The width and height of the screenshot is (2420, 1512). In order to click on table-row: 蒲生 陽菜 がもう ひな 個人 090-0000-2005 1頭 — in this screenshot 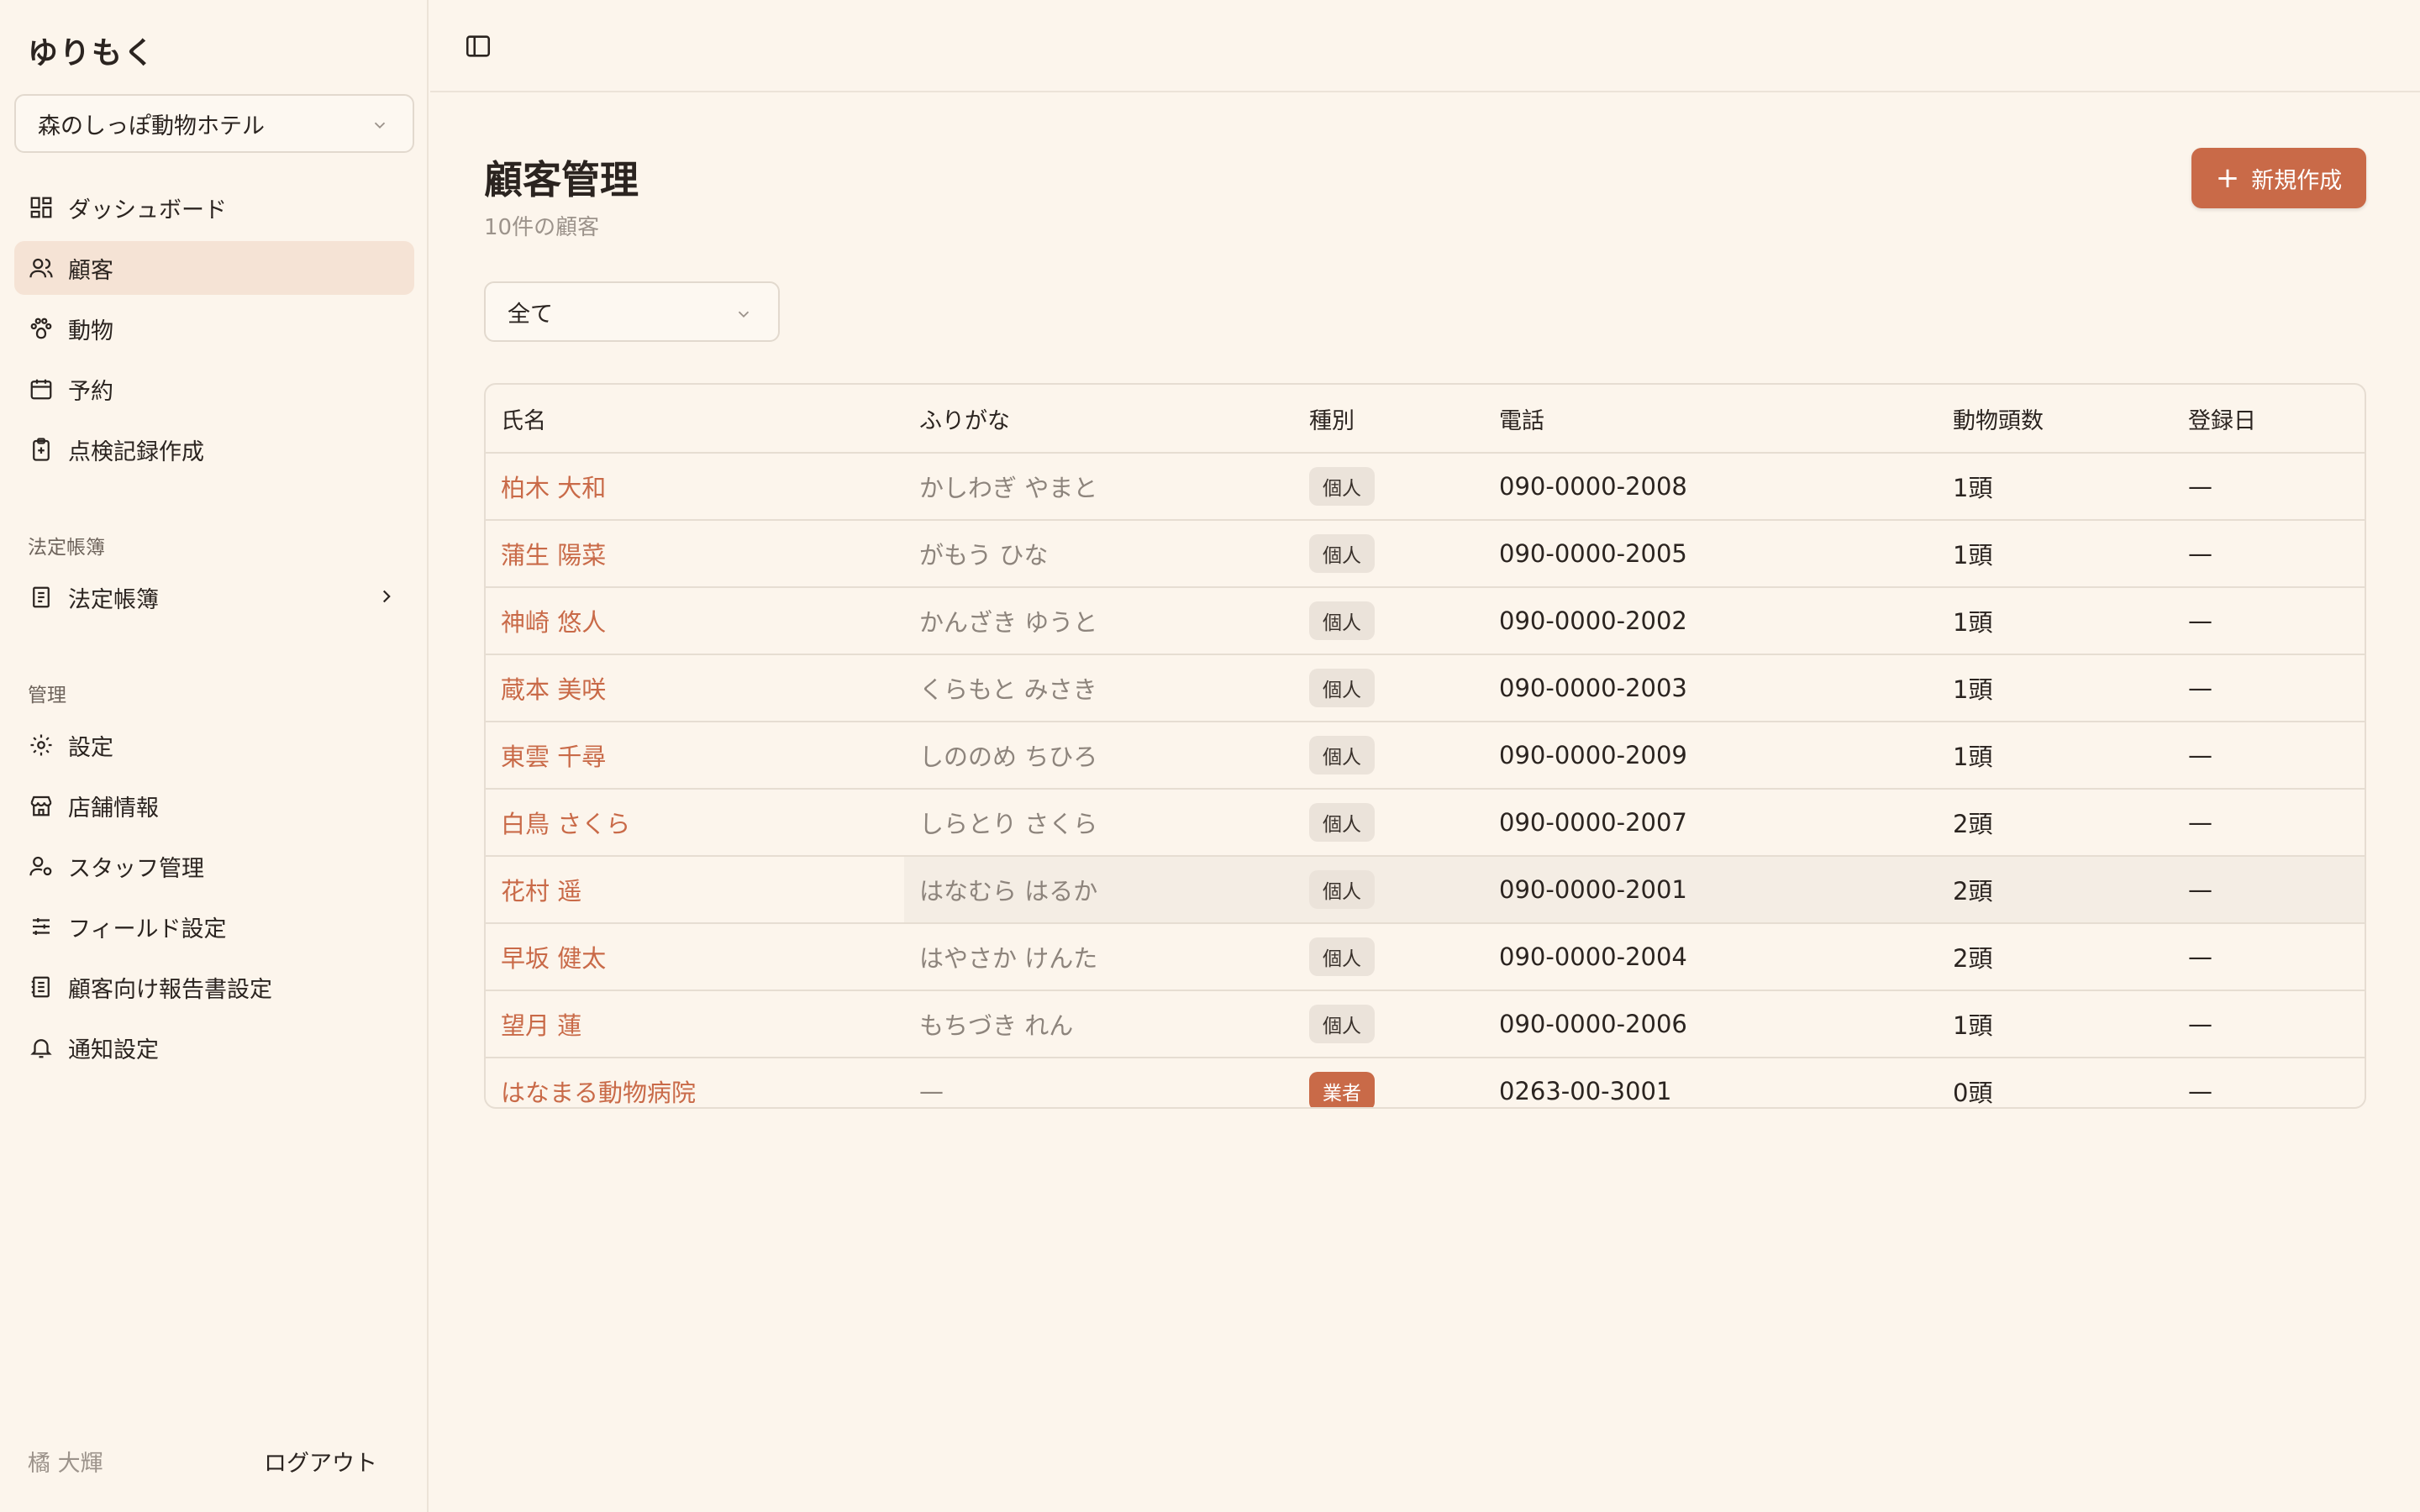, I will do `click(1425, 554)`.